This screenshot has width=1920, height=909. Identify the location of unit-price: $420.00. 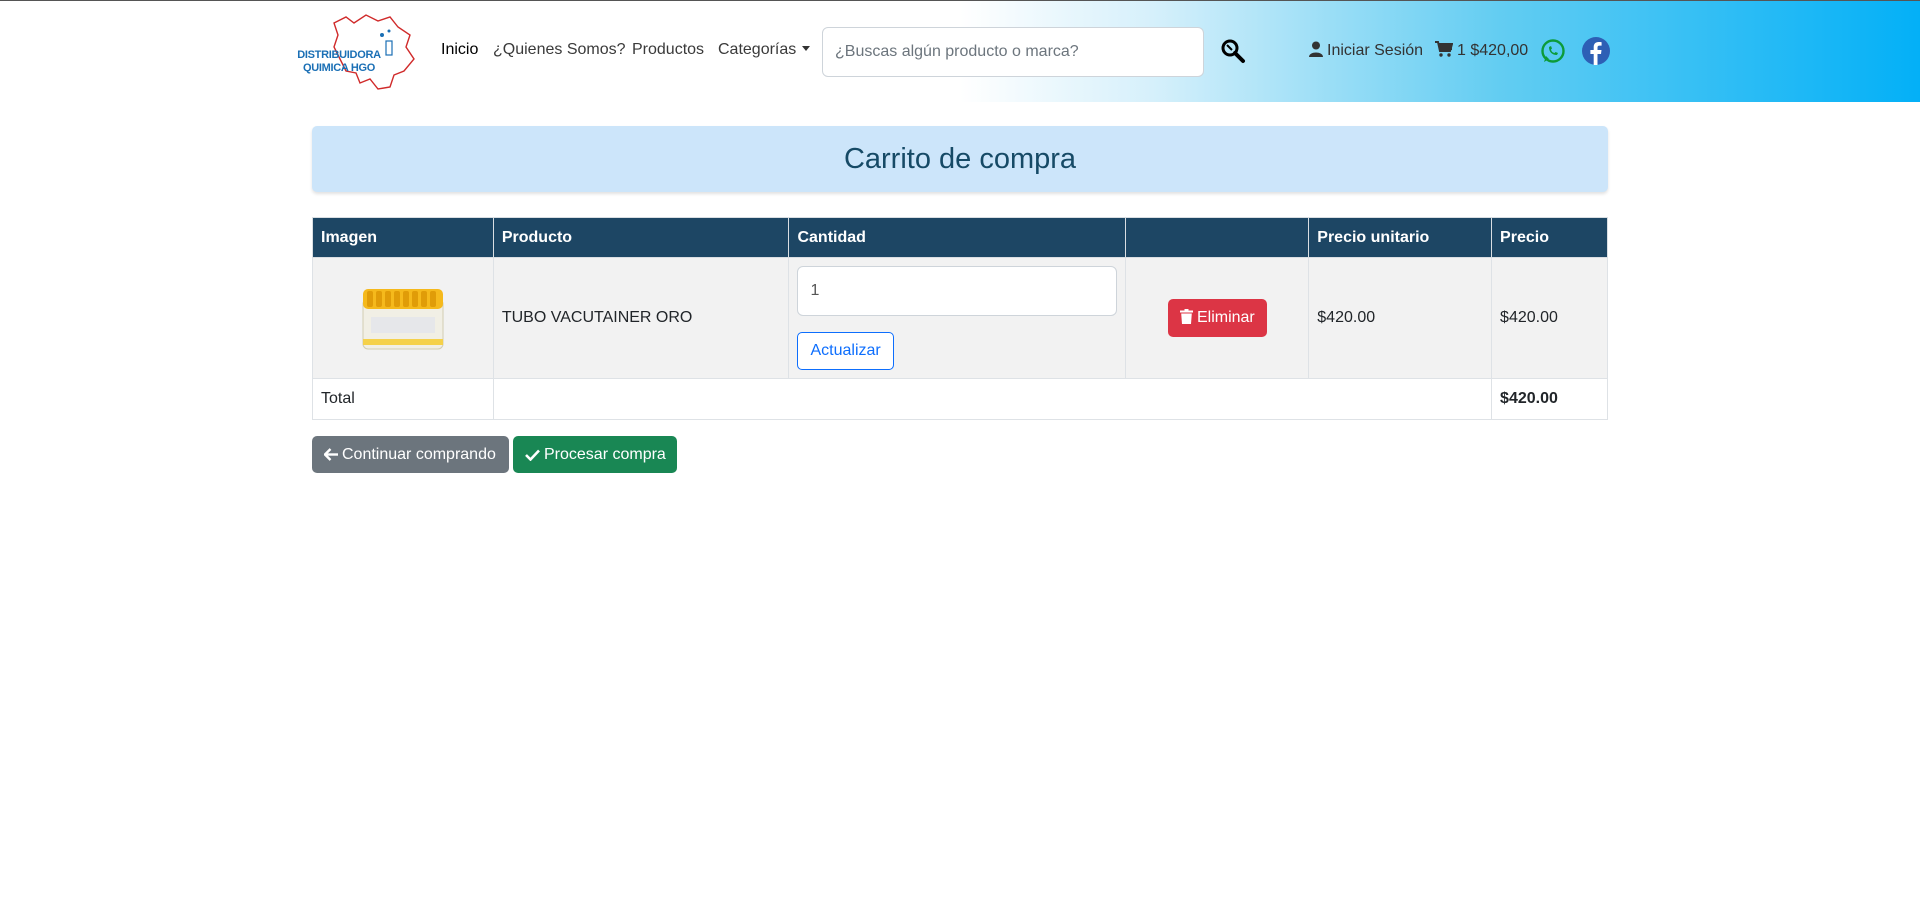
(1400, 318).